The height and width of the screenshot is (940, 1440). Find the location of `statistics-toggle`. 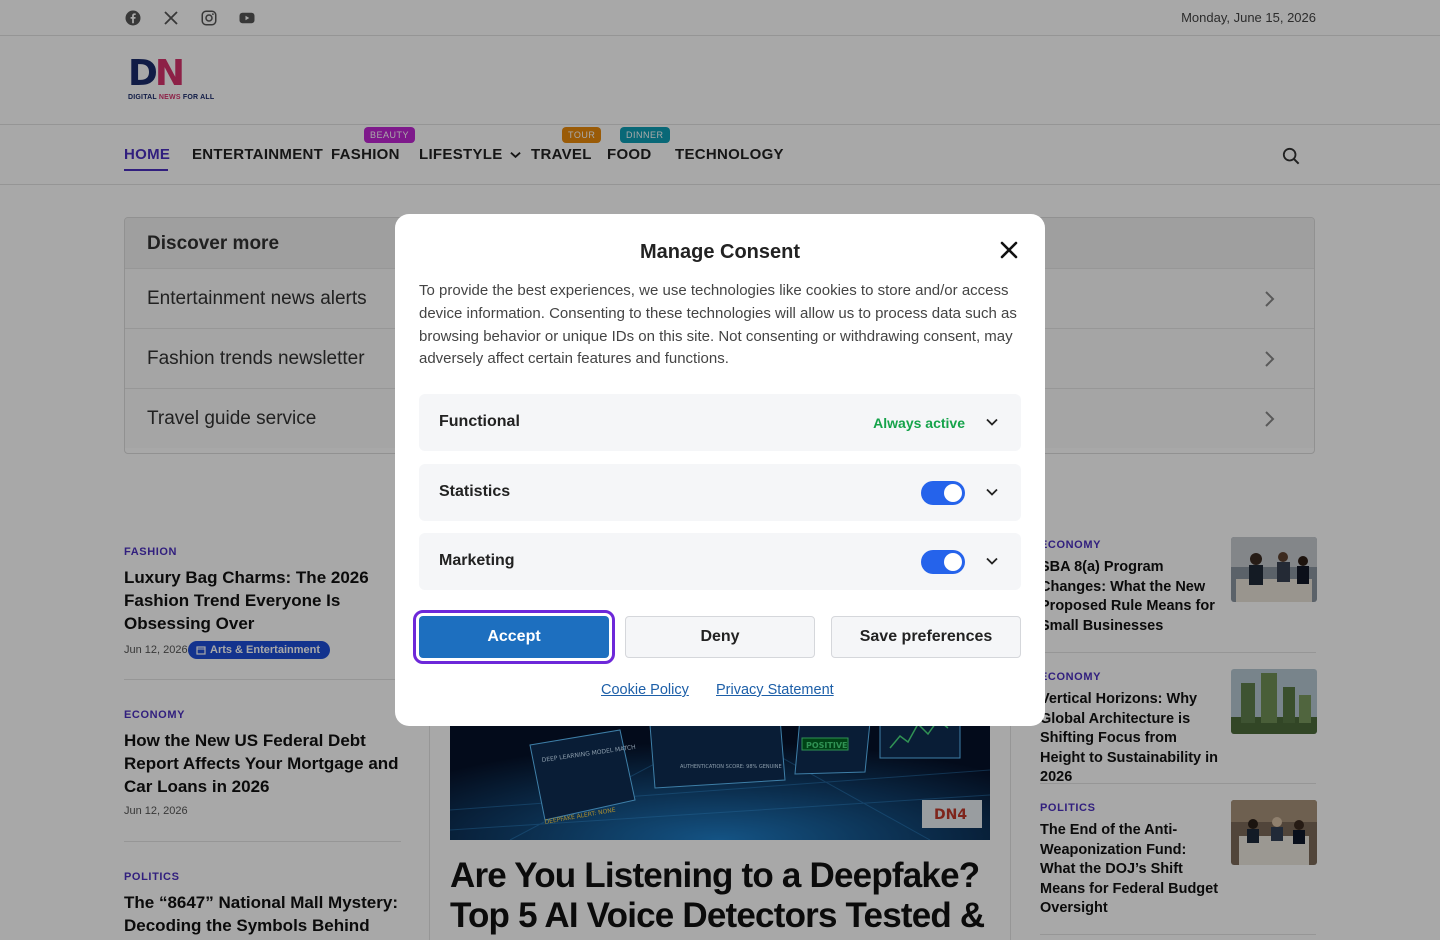

statistics-toggle is located at coordinates (943, 493).